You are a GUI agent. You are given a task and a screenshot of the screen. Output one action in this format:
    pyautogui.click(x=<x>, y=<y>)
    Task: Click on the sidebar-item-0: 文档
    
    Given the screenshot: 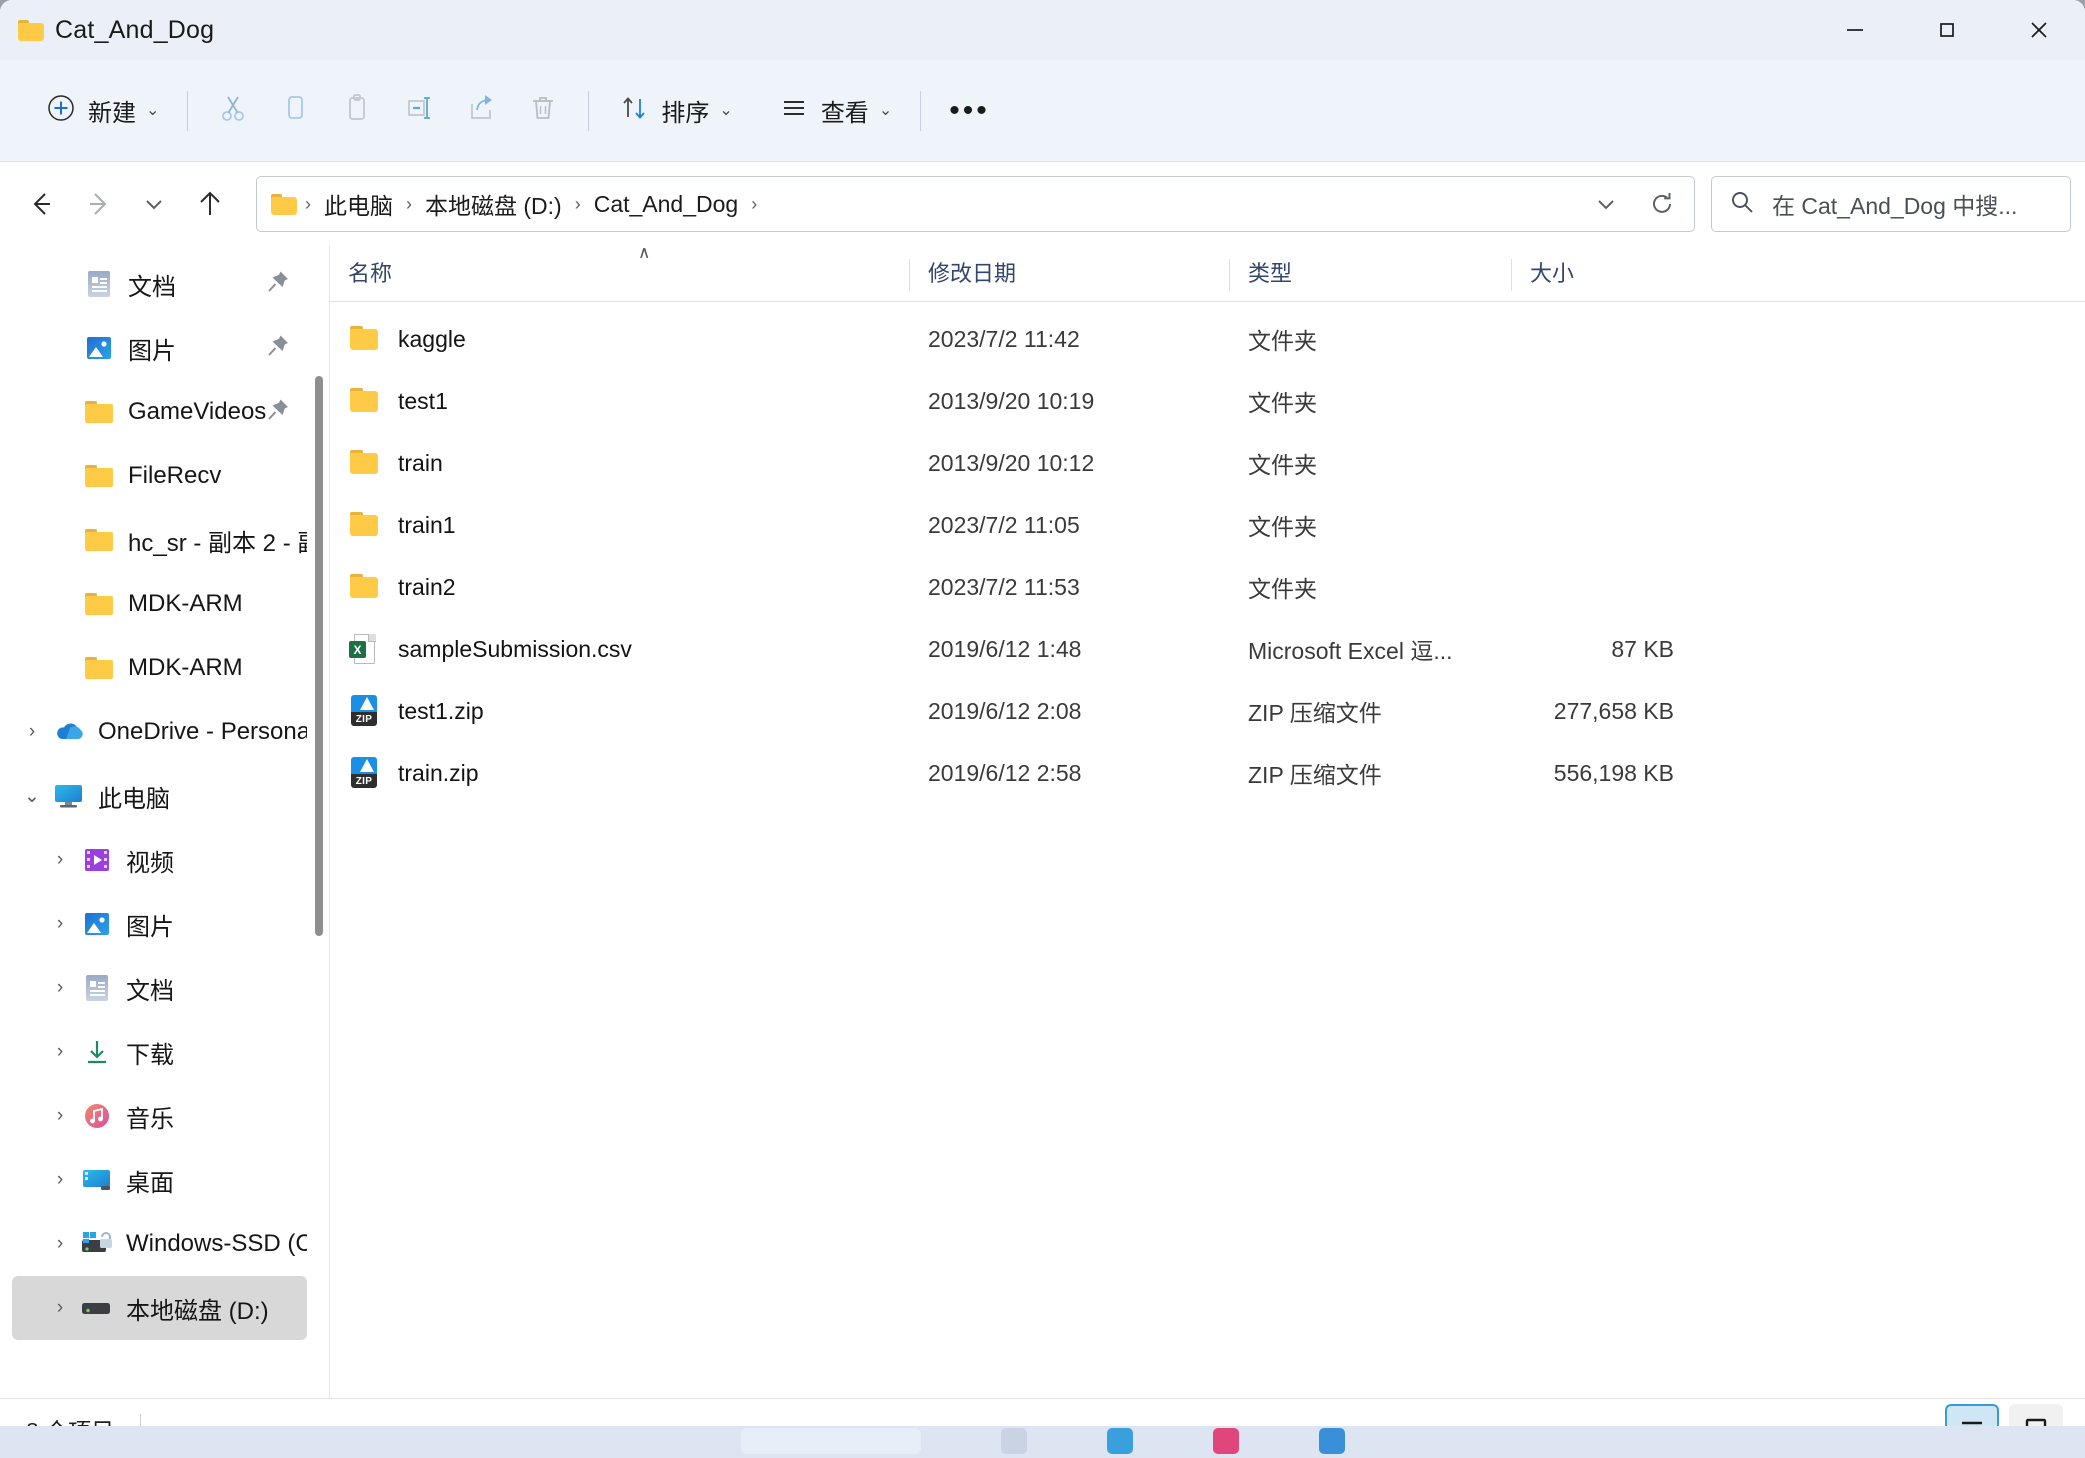 What is the action you would take?
    pyautogui.click(x=159, y=284)
    